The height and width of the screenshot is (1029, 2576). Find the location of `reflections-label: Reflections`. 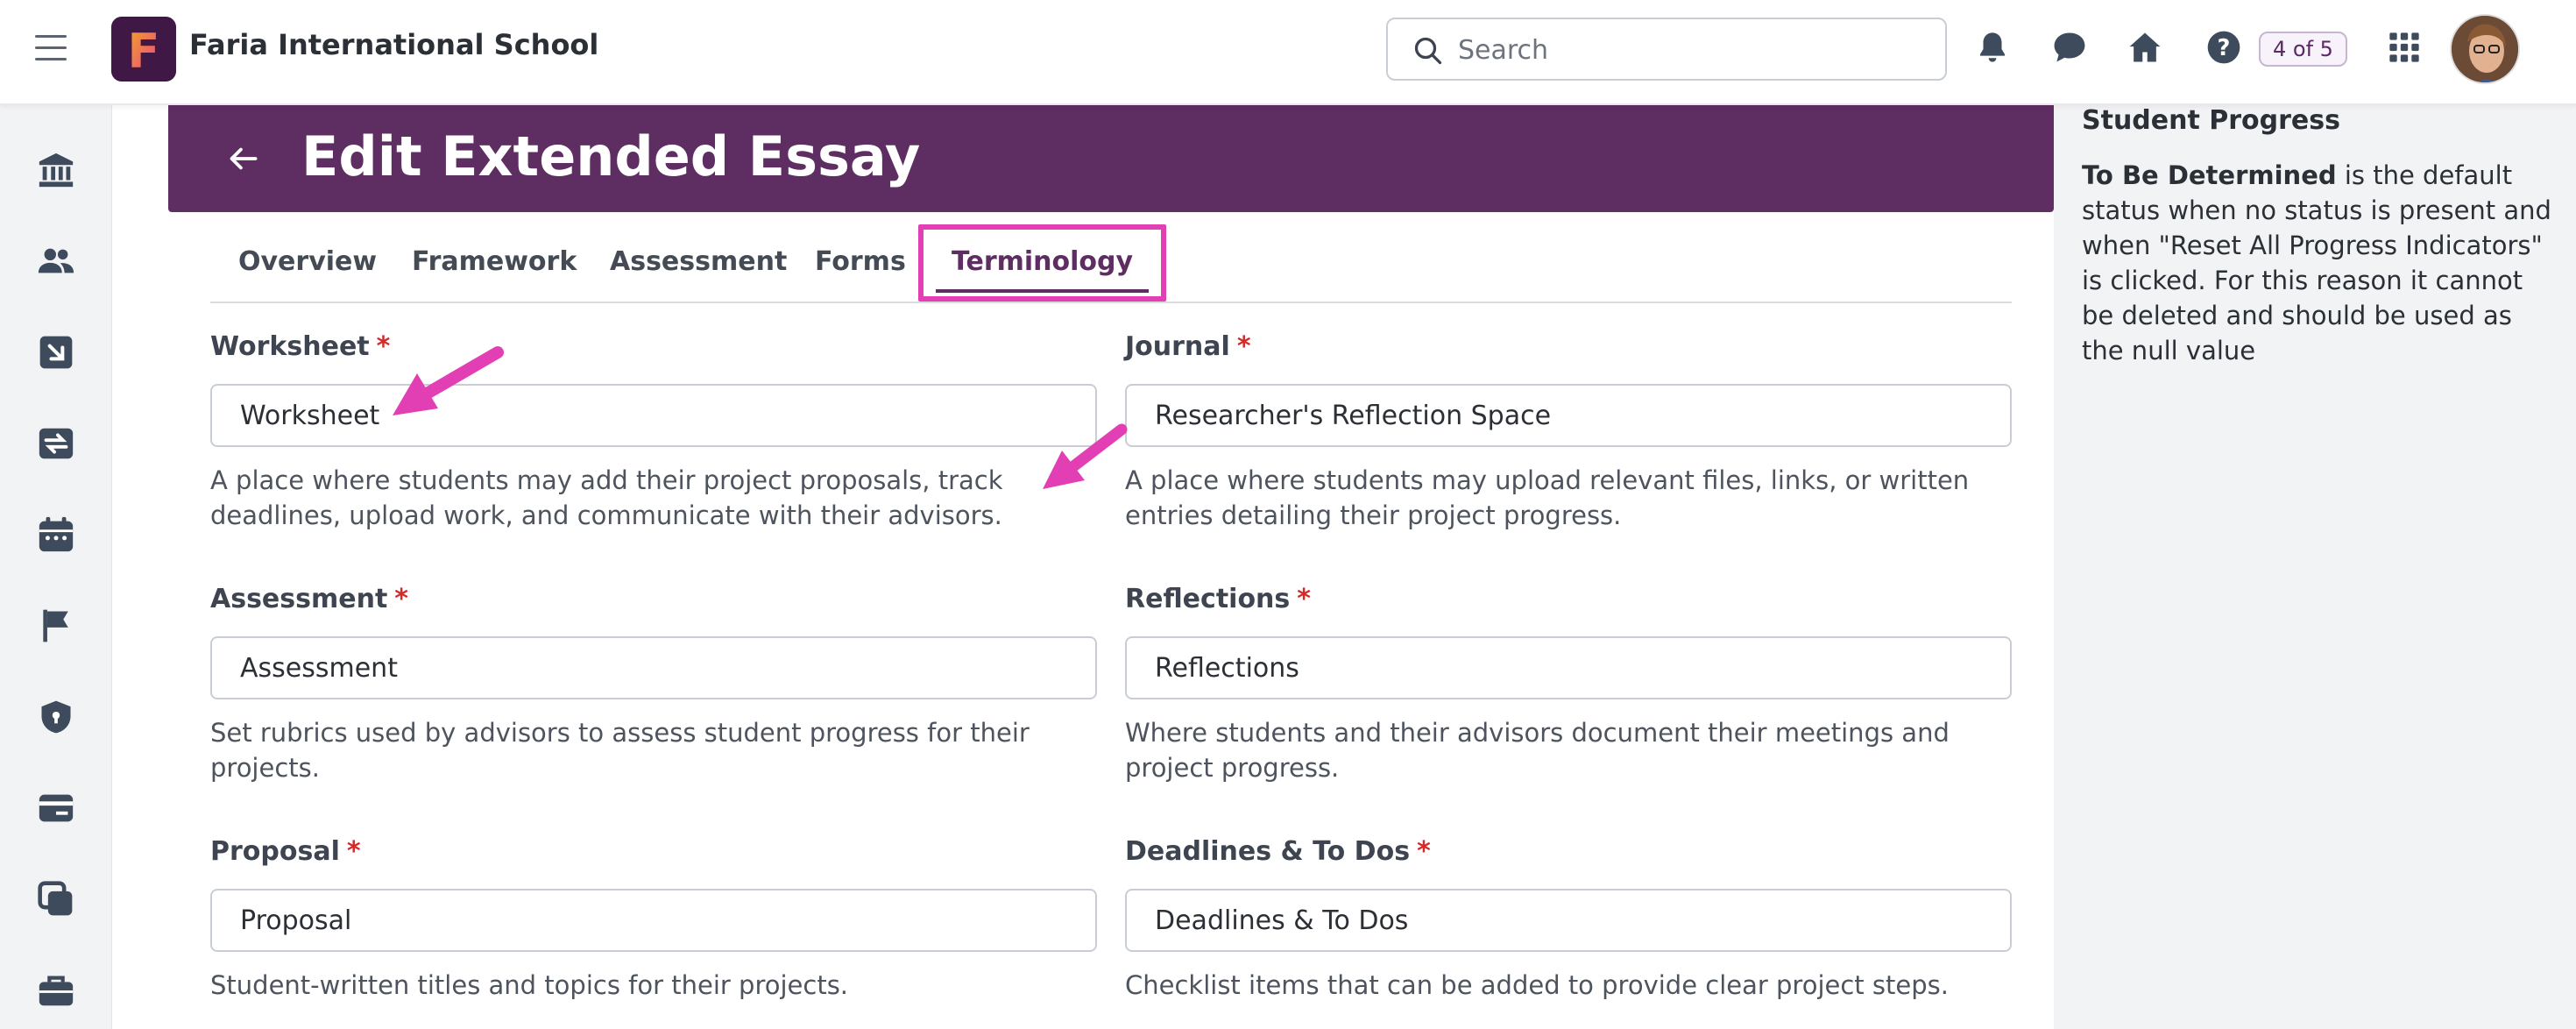

reflections-label: Reflections is located at coordinates (1208, 599).